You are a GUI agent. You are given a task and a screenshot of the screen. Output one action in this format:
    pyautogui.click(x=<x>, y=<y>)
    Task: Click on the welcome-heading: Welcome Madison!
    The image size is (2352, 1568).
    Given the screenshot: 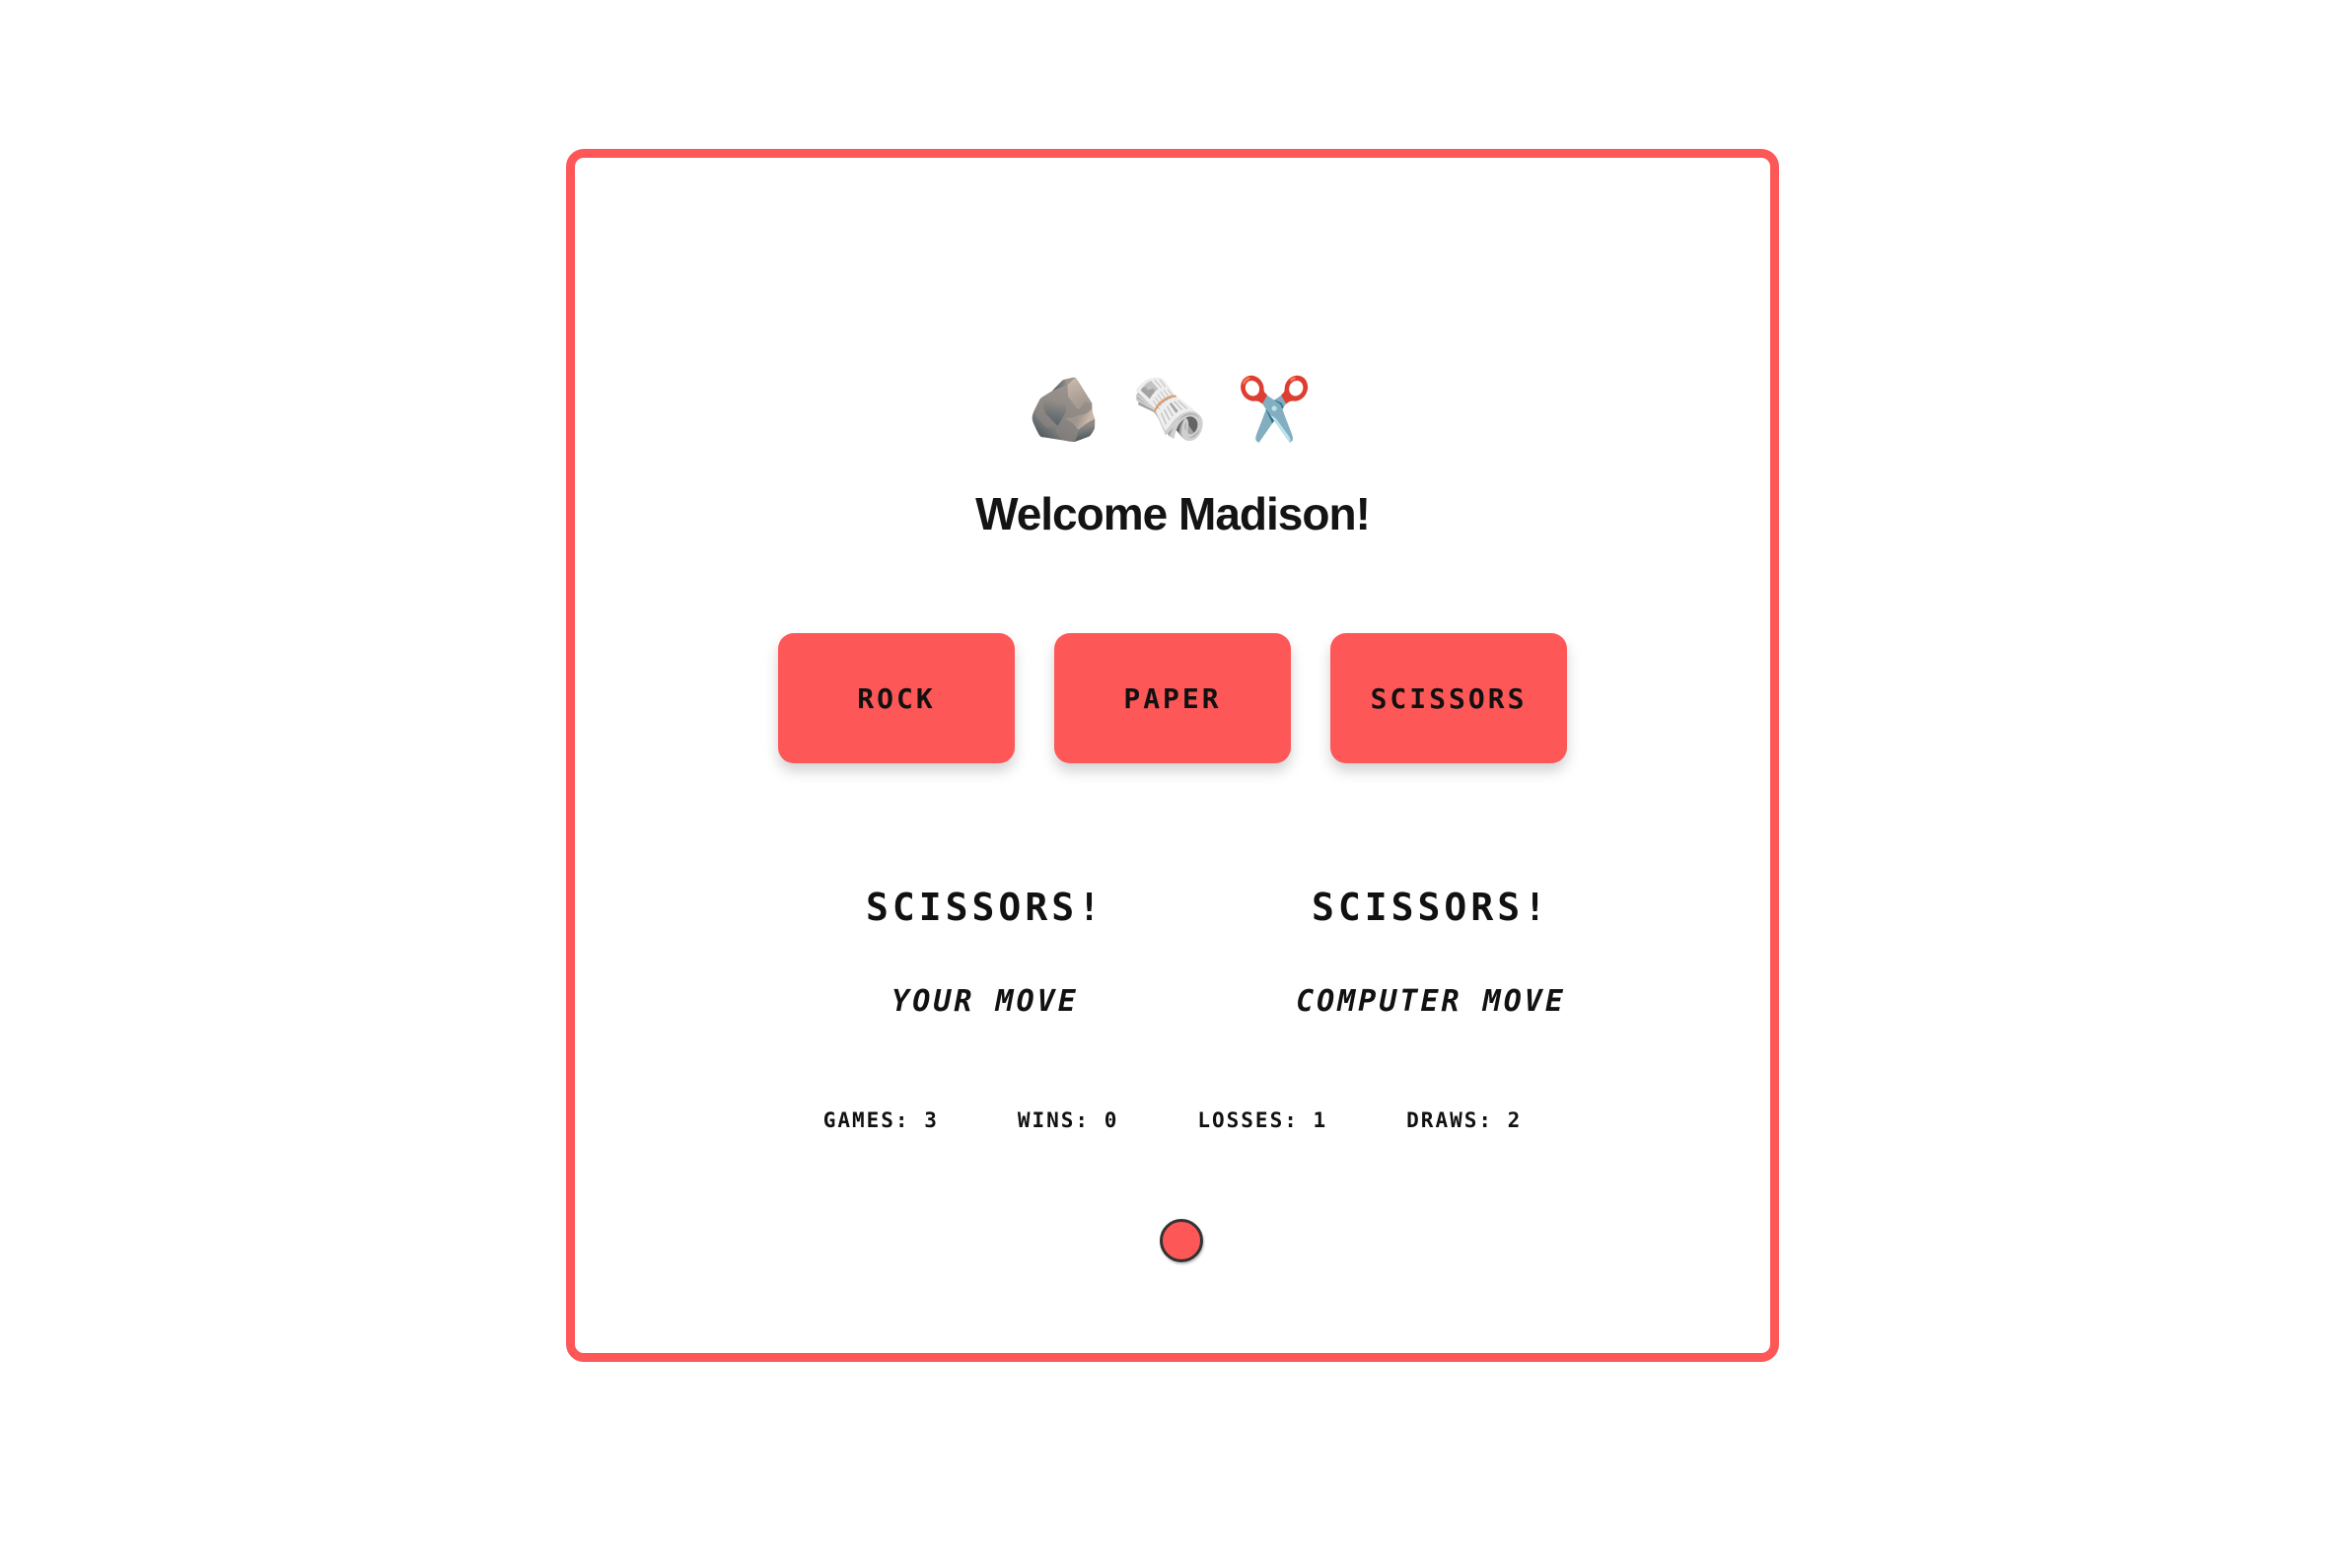 What is the action you would take?
    pyautogui.click(x=1173, y=513)
    